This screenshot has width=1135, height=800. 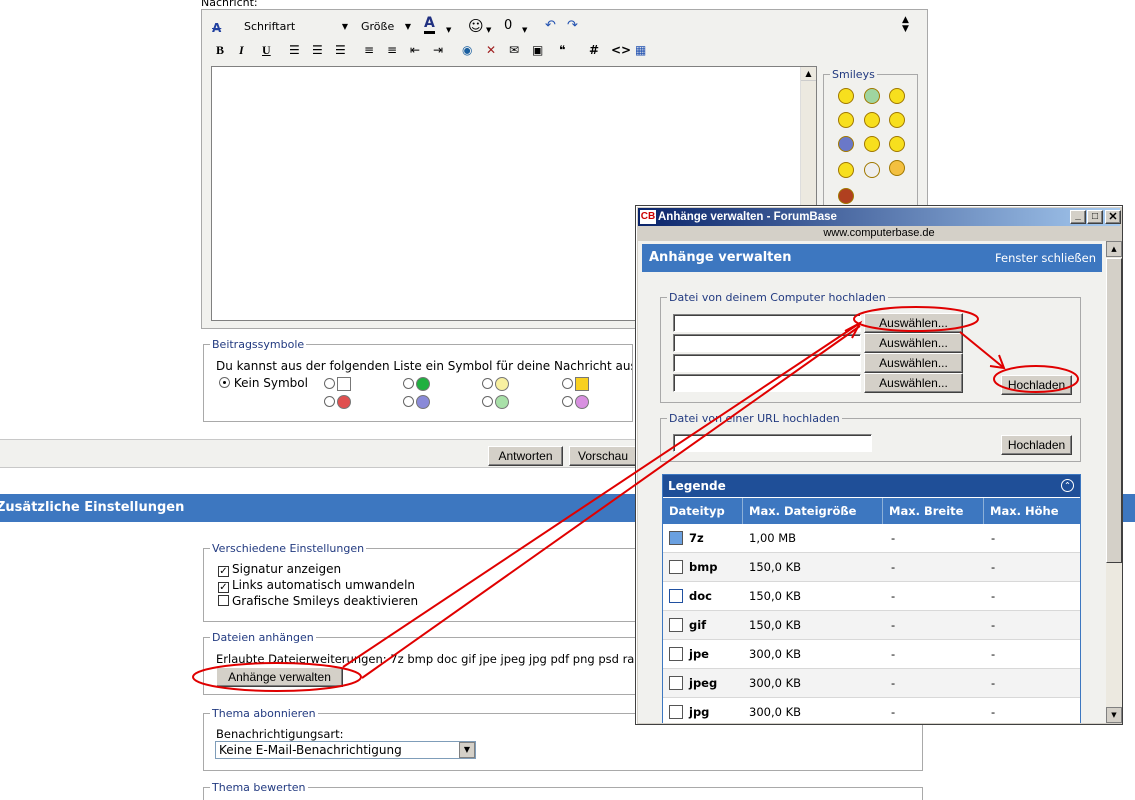 What do you see at coordinates (294, 50) in the screenshot?
I see `align-left-icon: ☰` at bounding box center [294, 50].